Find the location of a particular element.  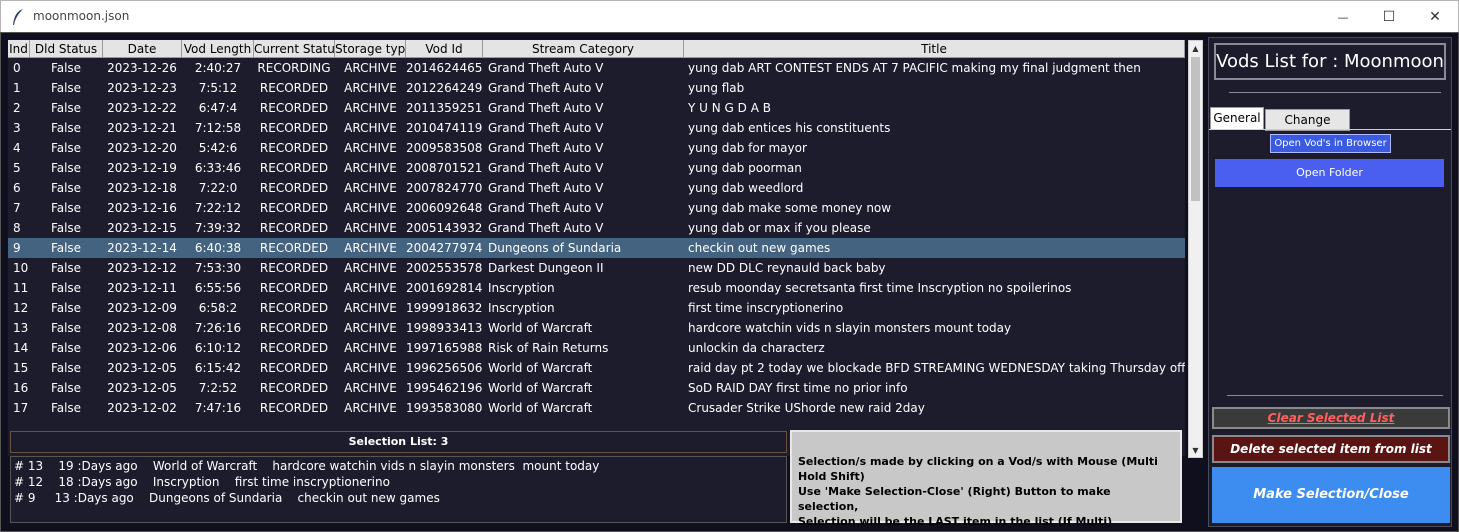

column-header-date: Date is located at coordinates (142, 49).